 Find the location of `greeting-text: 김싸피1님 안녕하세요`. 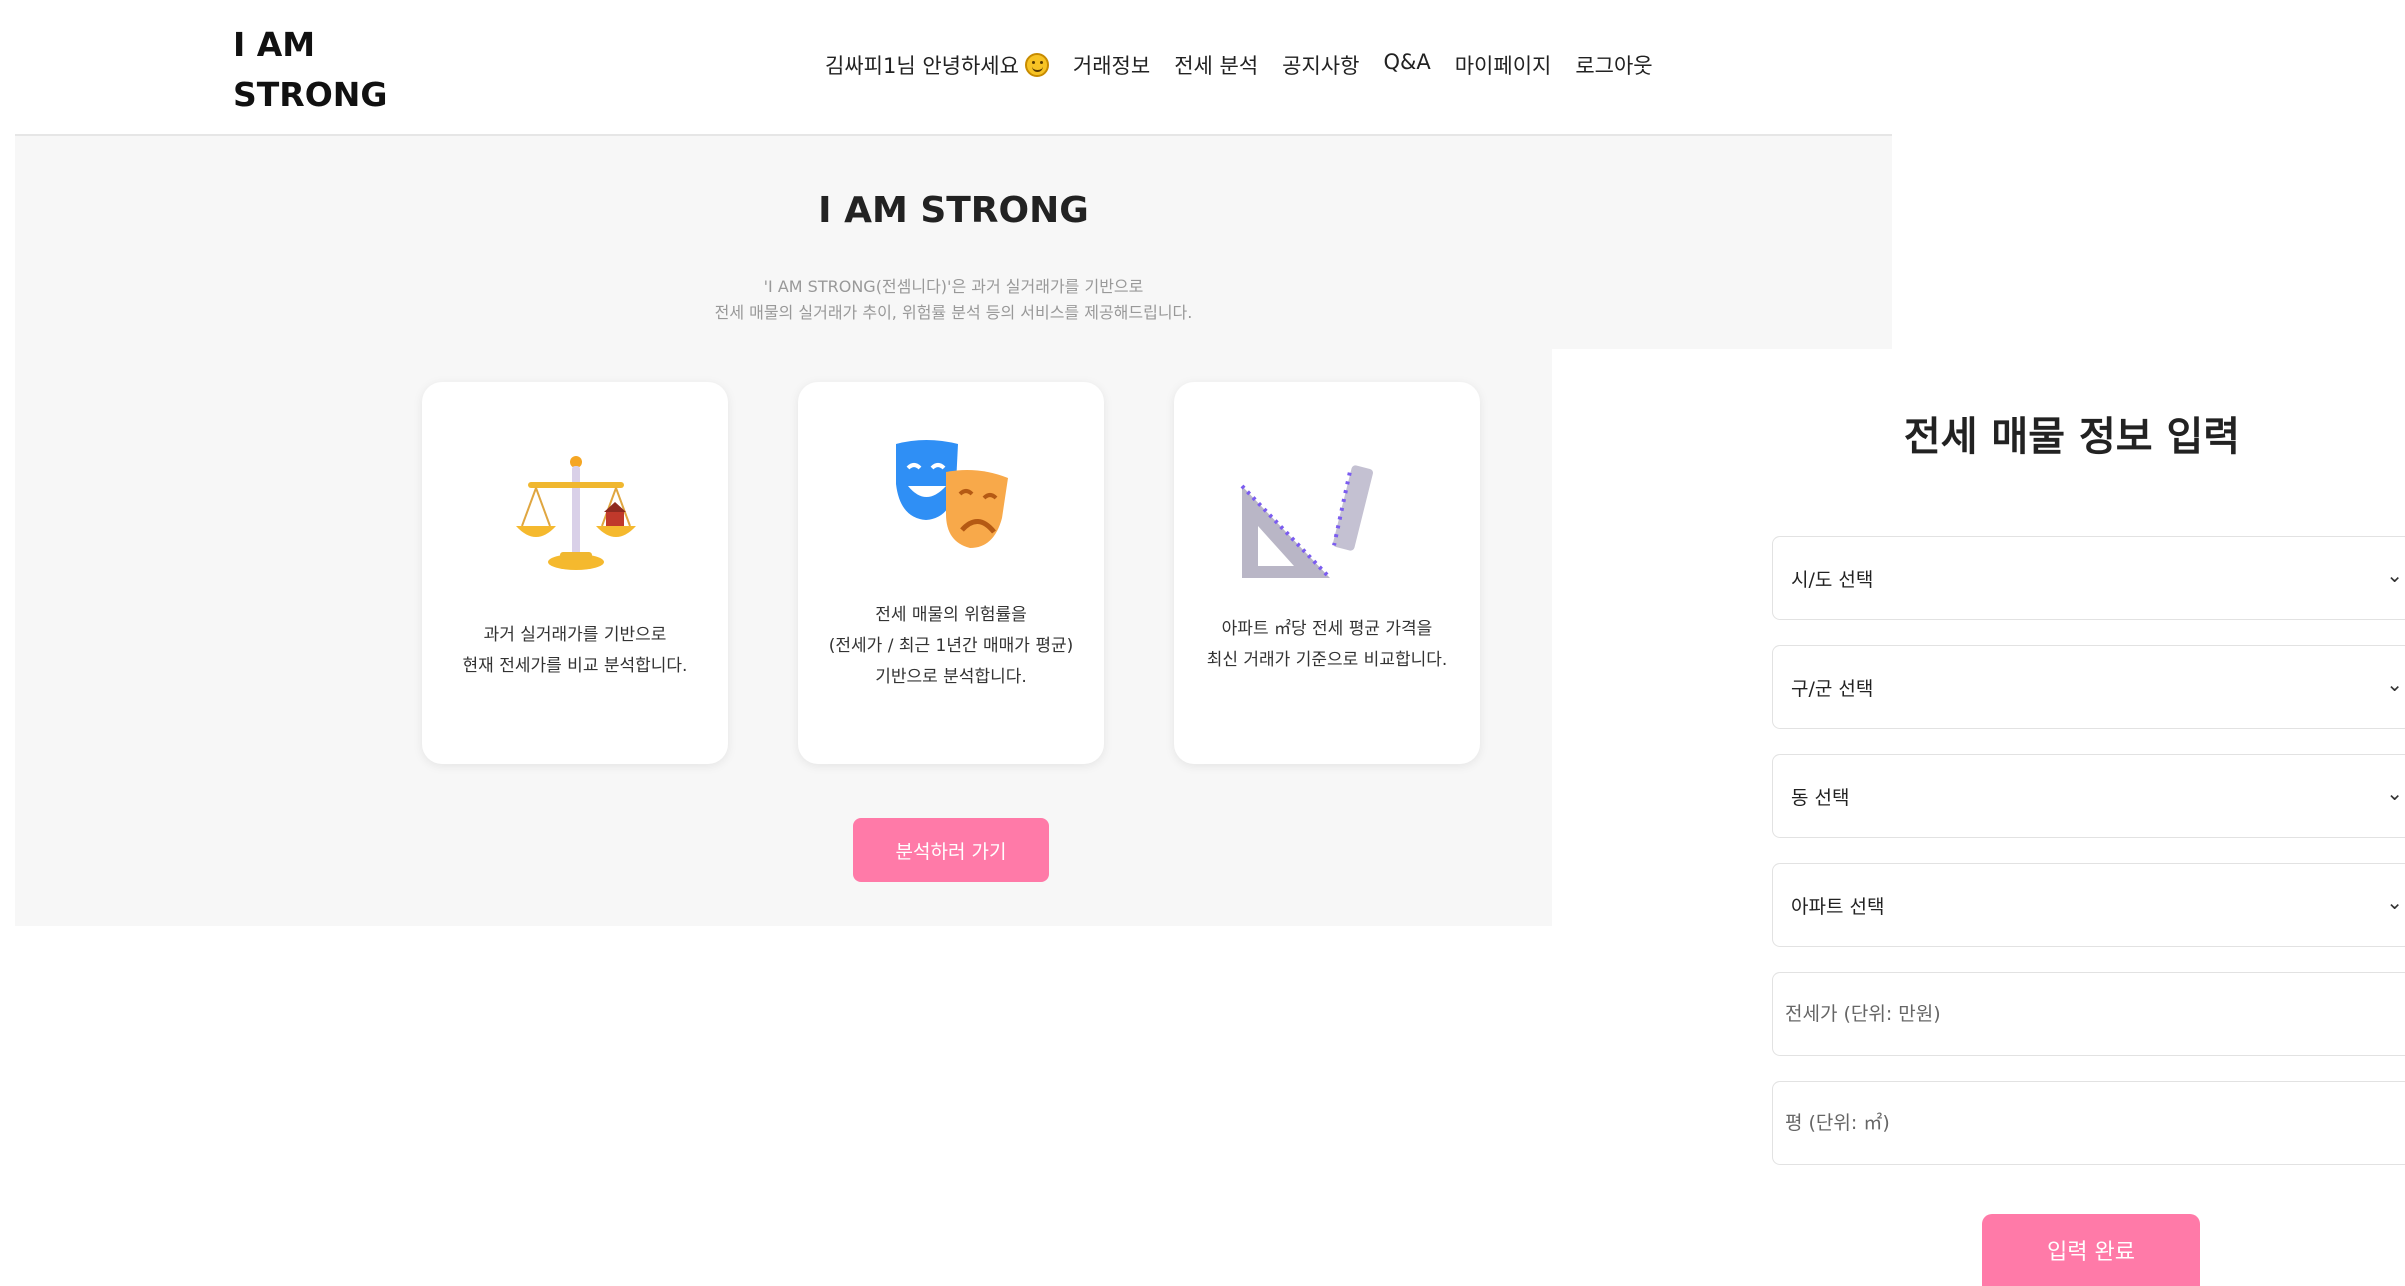

greeting-text: 김싸피1님 안녕하세요 is located at coordinates (922, 66).